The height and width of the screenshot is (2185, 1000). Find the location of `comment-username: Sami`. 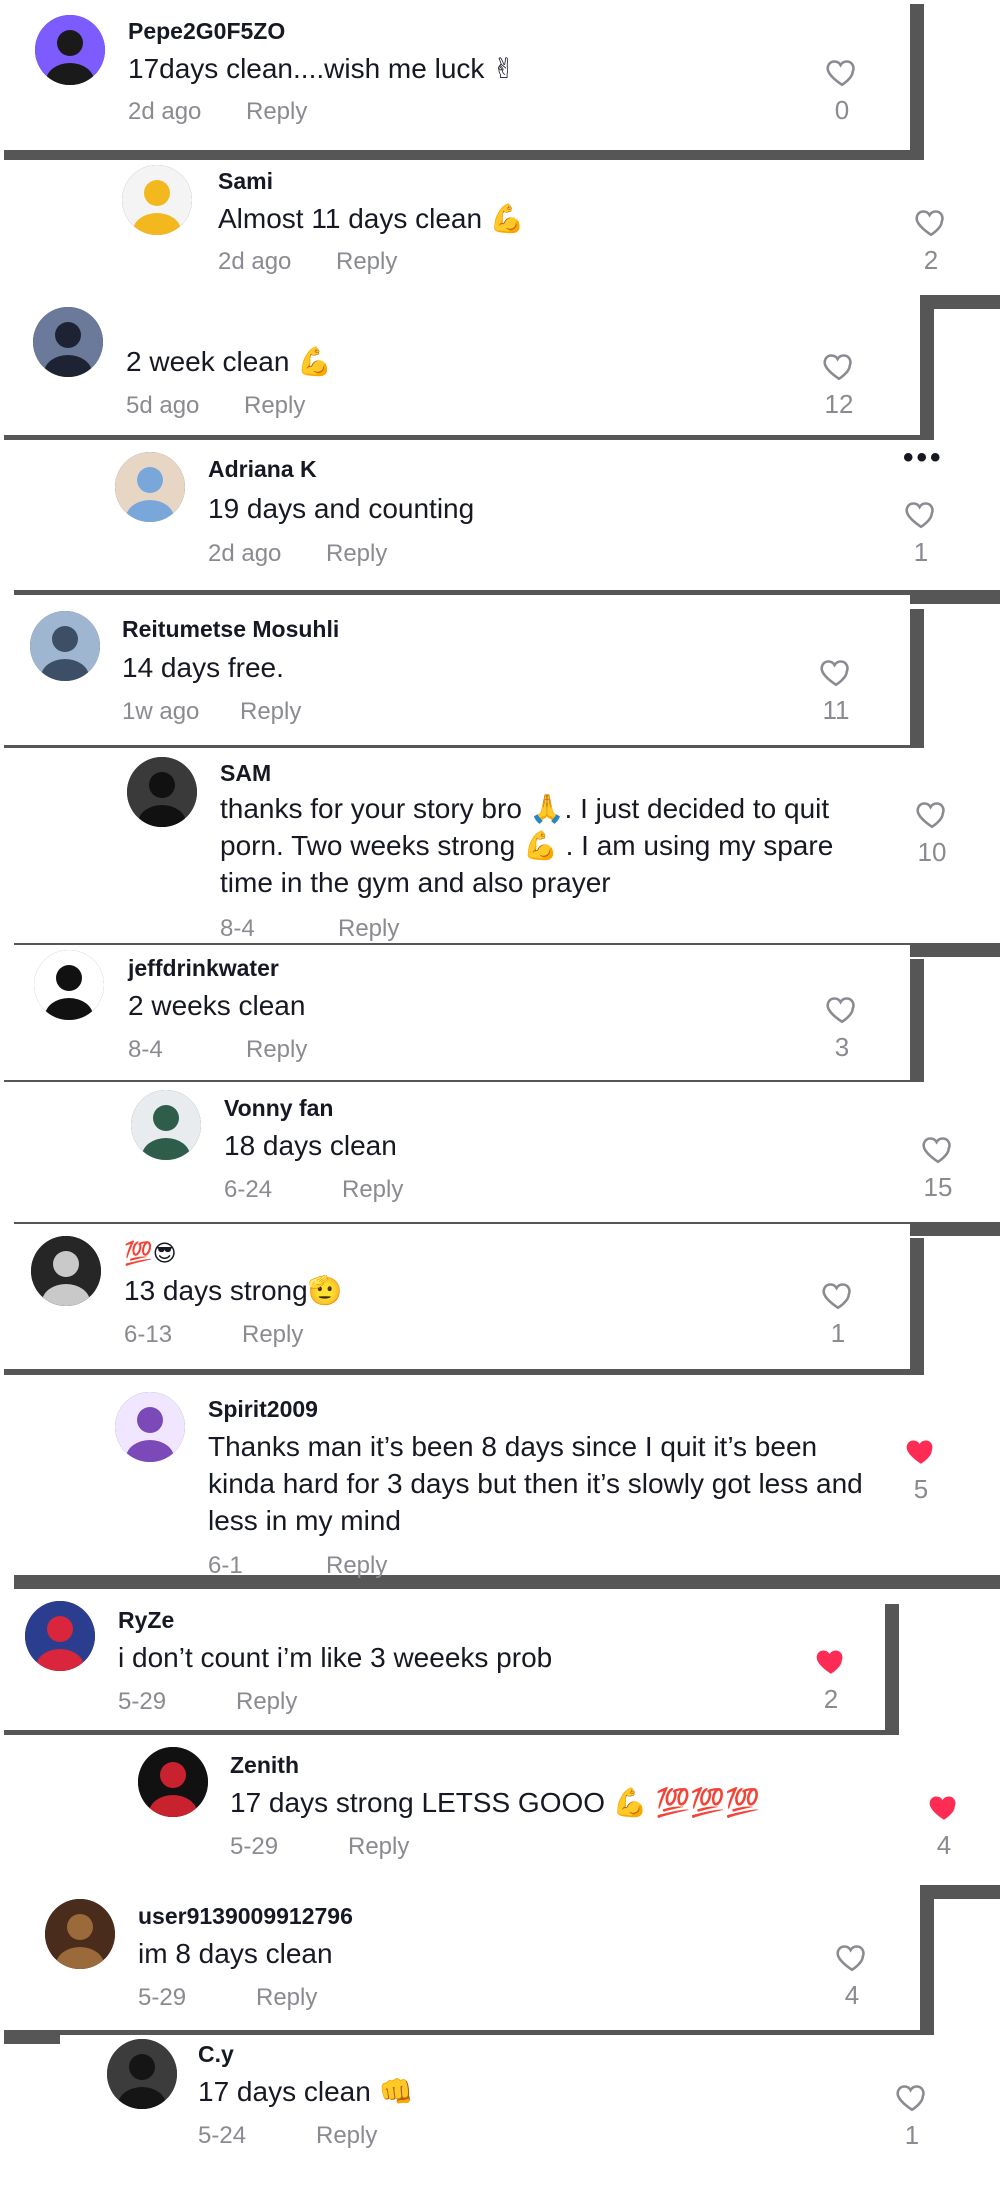

comment-username: Sami is located at coordinates (245, 181).